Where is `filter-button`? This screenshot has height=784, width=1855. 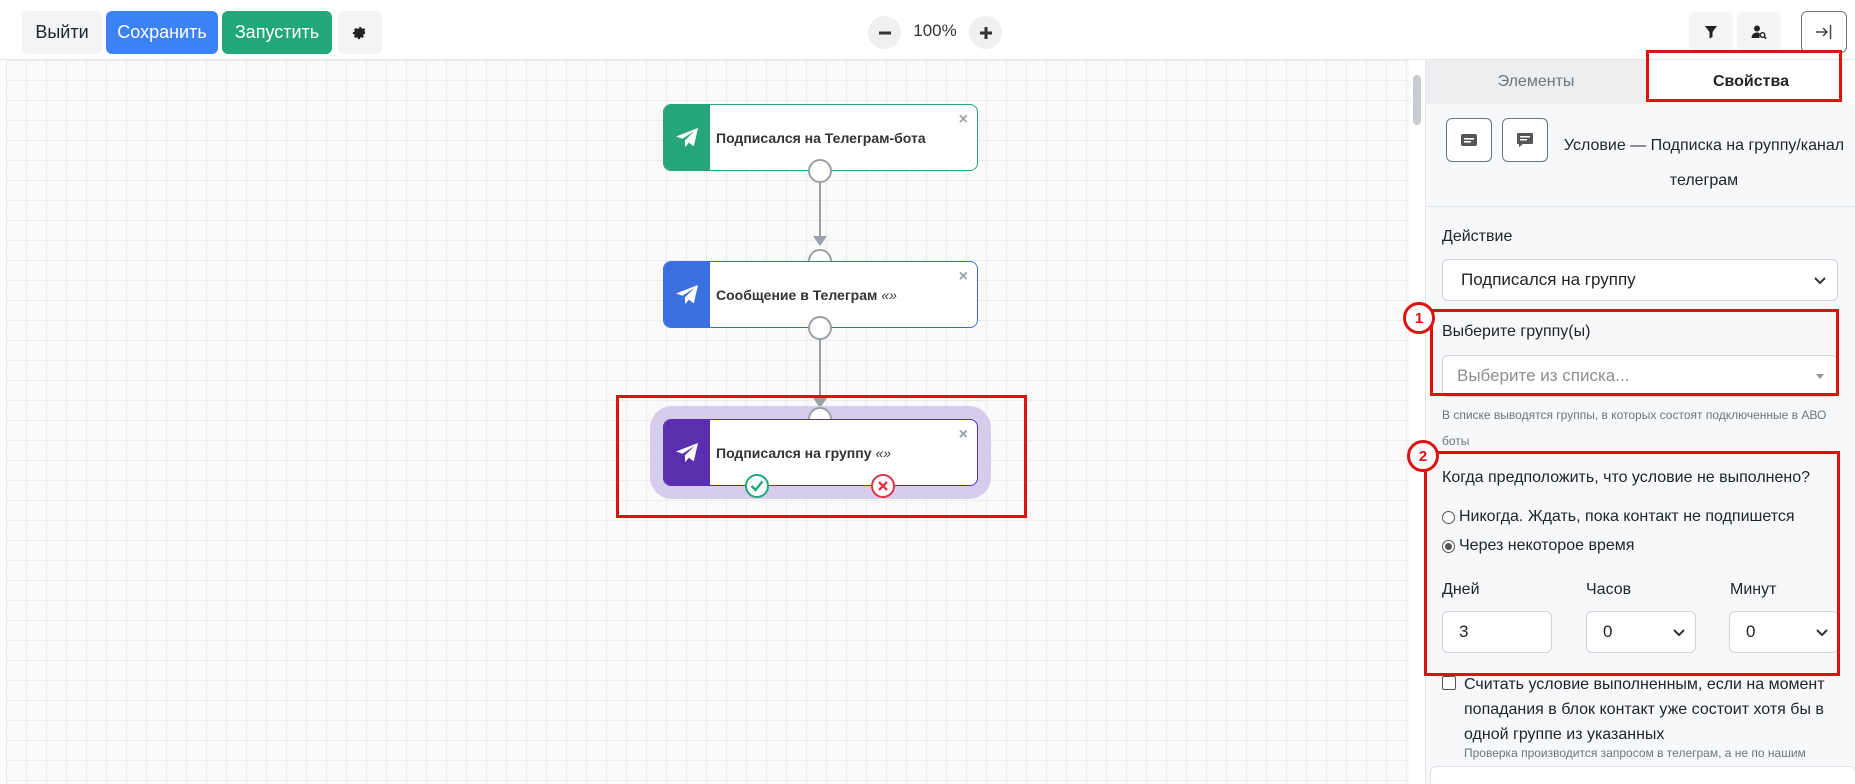 filter-button is located at coordinates (1711, 32).